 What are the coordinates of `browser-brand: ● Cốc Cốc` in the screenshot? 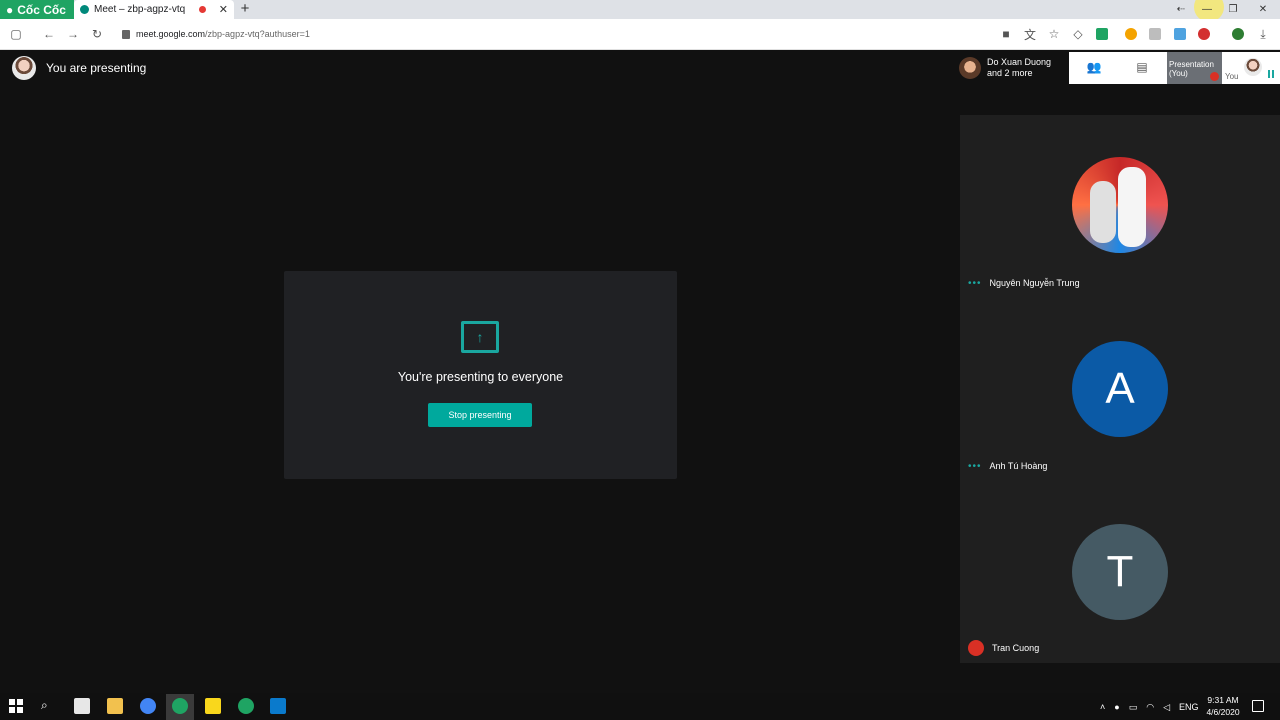 It's located at (37, 9).